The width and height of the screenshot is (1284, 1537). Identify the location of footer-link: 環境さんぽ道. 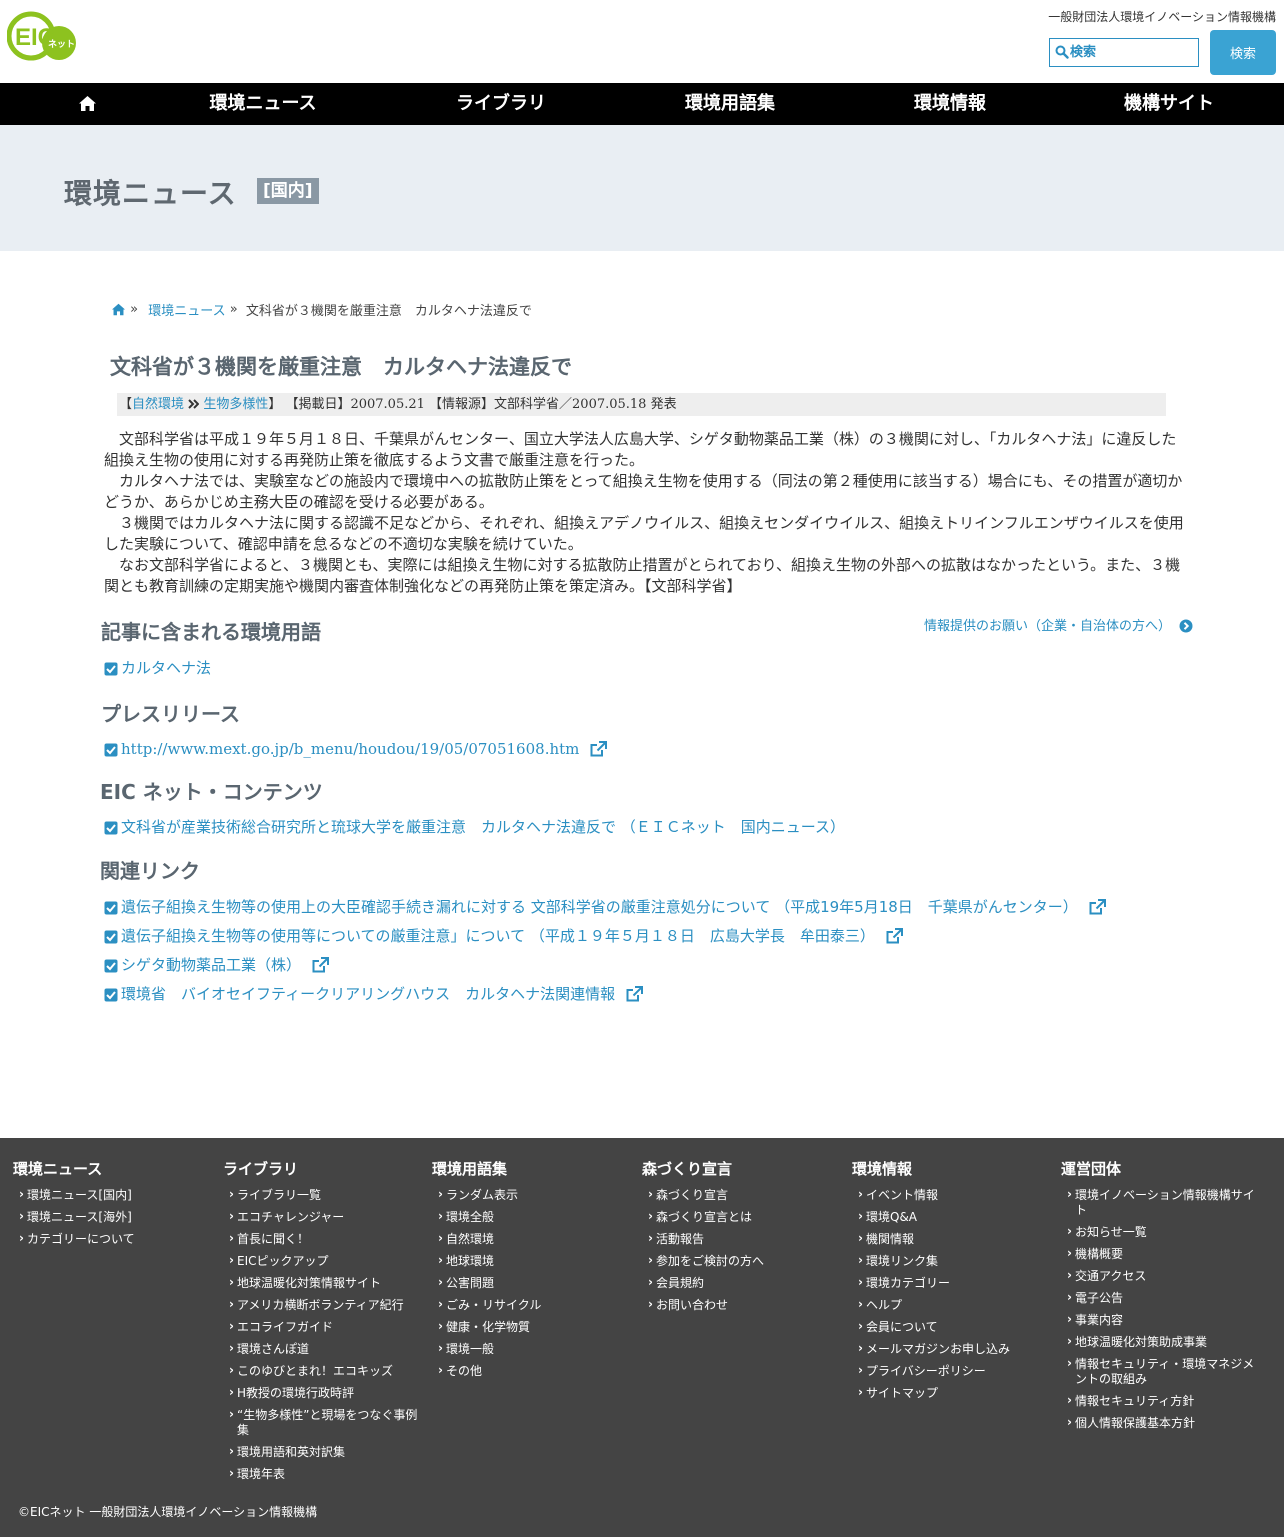
(323, 1349).